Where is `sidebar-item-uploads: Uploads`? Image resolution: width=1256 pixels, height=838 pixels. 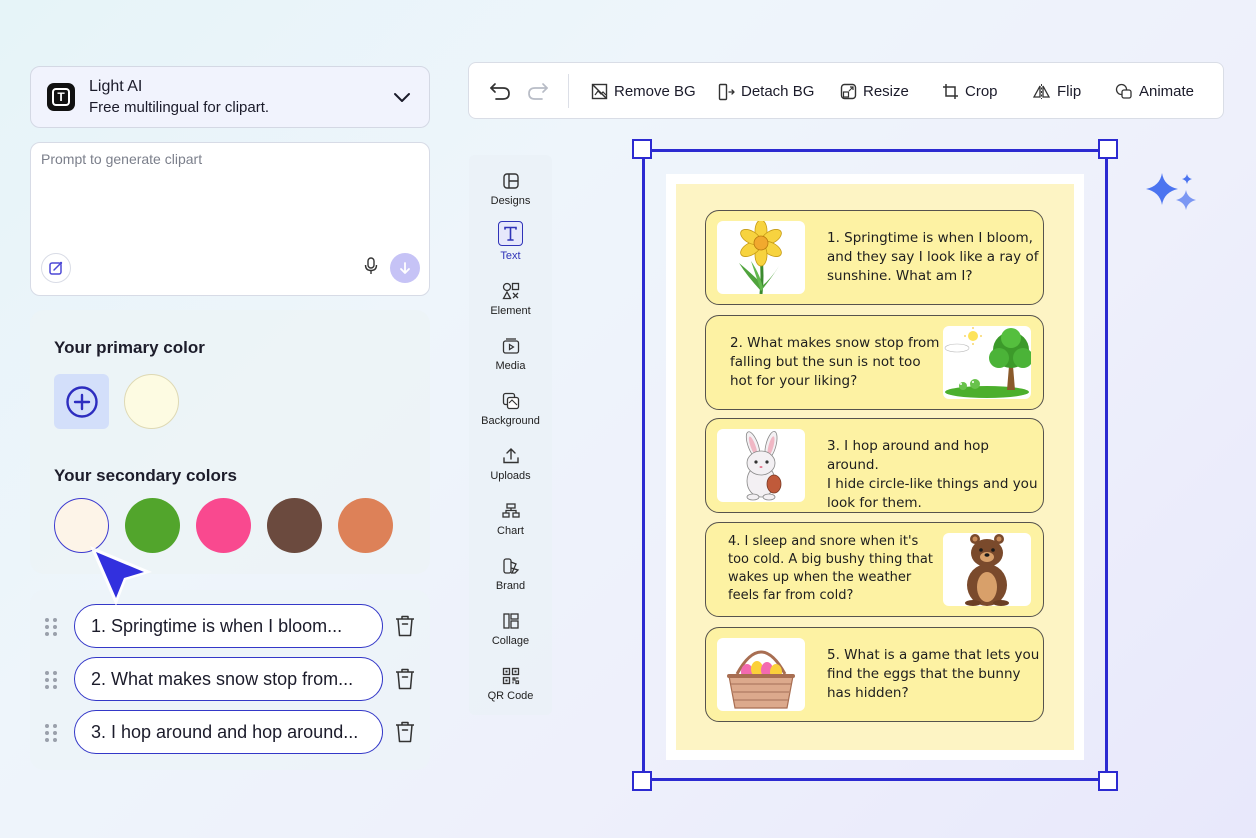 sidebar-item-uploads: Uploads is located at coordinates (510, 465).